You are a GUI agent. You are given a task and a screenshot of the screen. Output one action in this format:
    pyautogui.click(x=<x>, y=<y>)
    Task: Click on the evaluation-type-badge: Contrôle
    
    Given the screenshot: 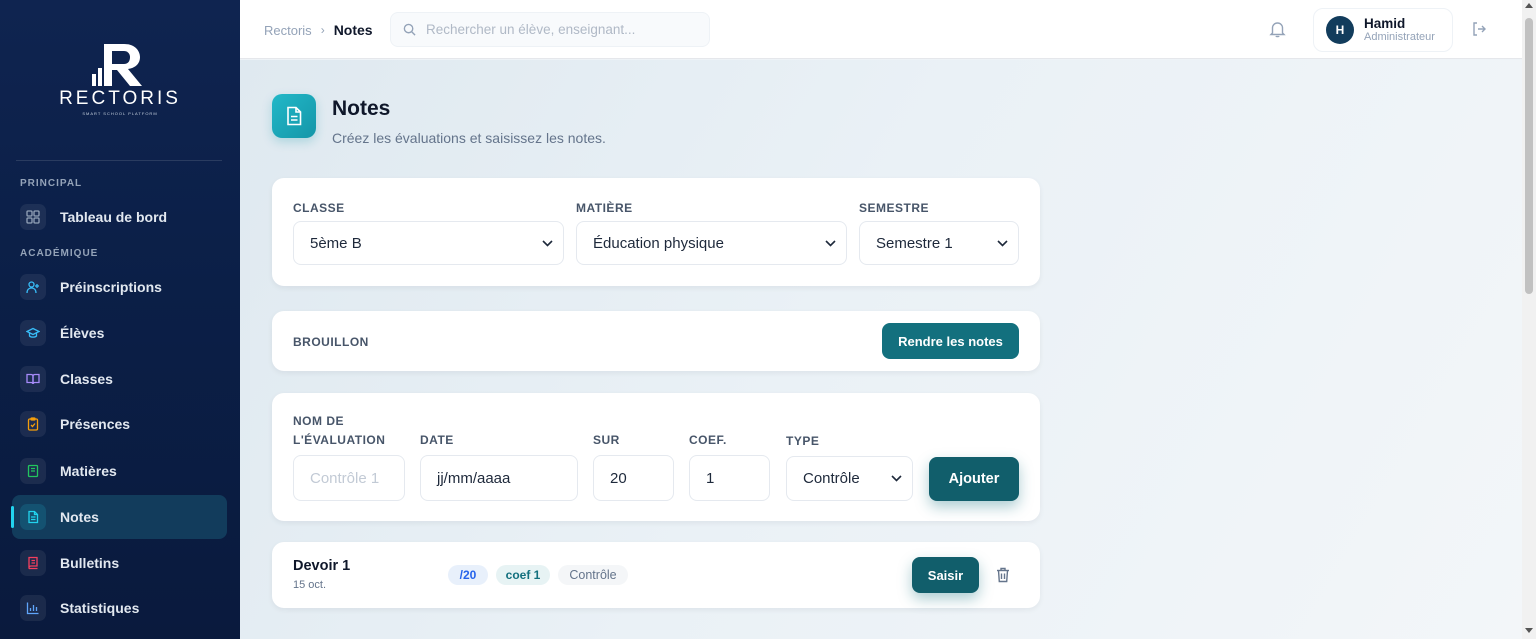 What is the action you would take?
    pyautogui.click(x=593, y=575)
    